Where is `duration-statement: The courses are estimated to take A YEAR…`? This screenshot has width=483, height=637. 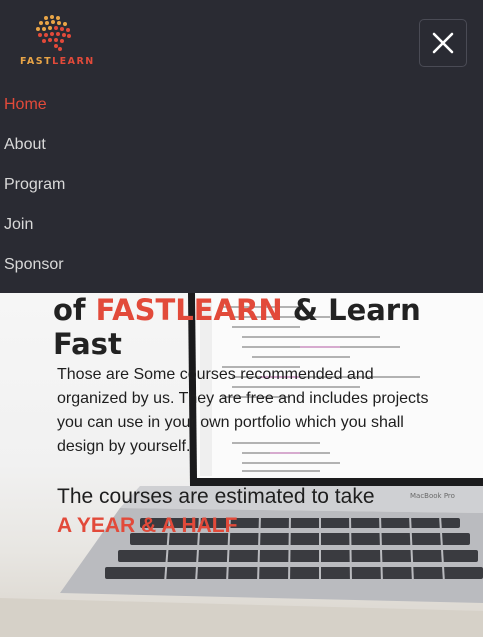
duration-statement: The courses are estimated to take A YEAR… is located at coordinates (267, 511).